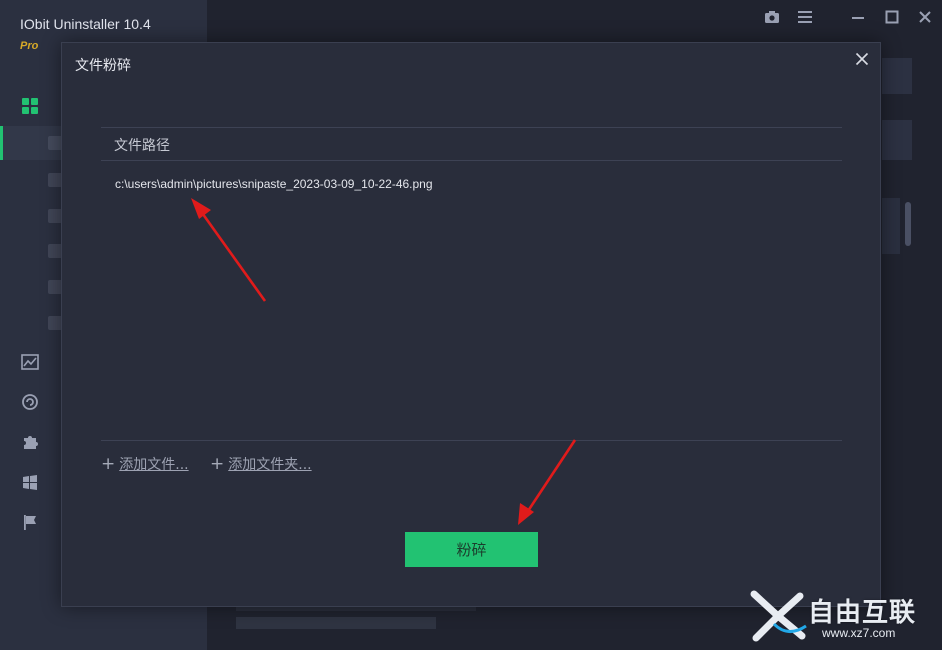  Describe the element at coordinates (862, 59) in the screenshot. I see `close-icon` at that location.